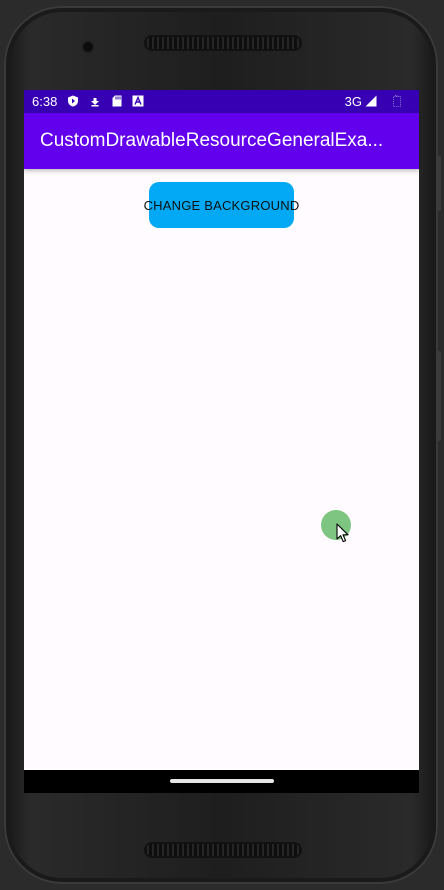 Image resolution: width=444 pixels, height=890 pixels. Describe the element at coordinates (88, 47) in the screenshot. I see `front-camera` at that location.